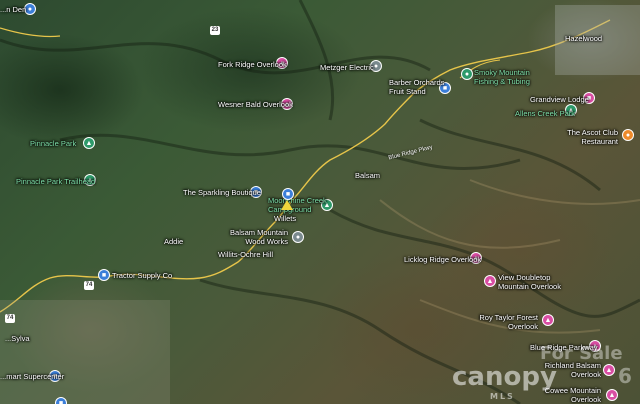  Describe the element at coordinates (13, 9) in the screenshot. I see `raven-den-label: ...n Den` at that location.